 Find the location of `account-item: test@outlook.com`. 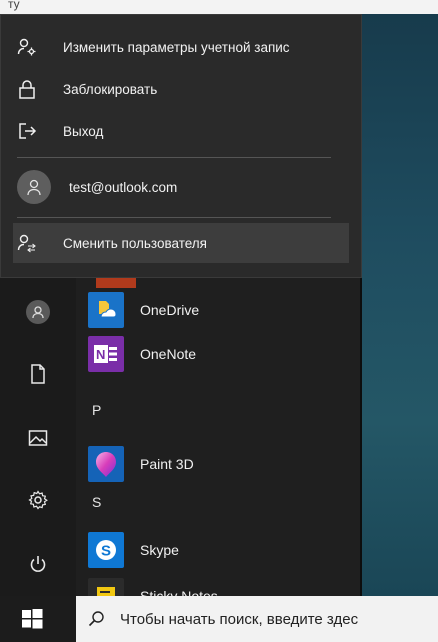

account-item: test@outlook.com is located at coordinates (97, 187).